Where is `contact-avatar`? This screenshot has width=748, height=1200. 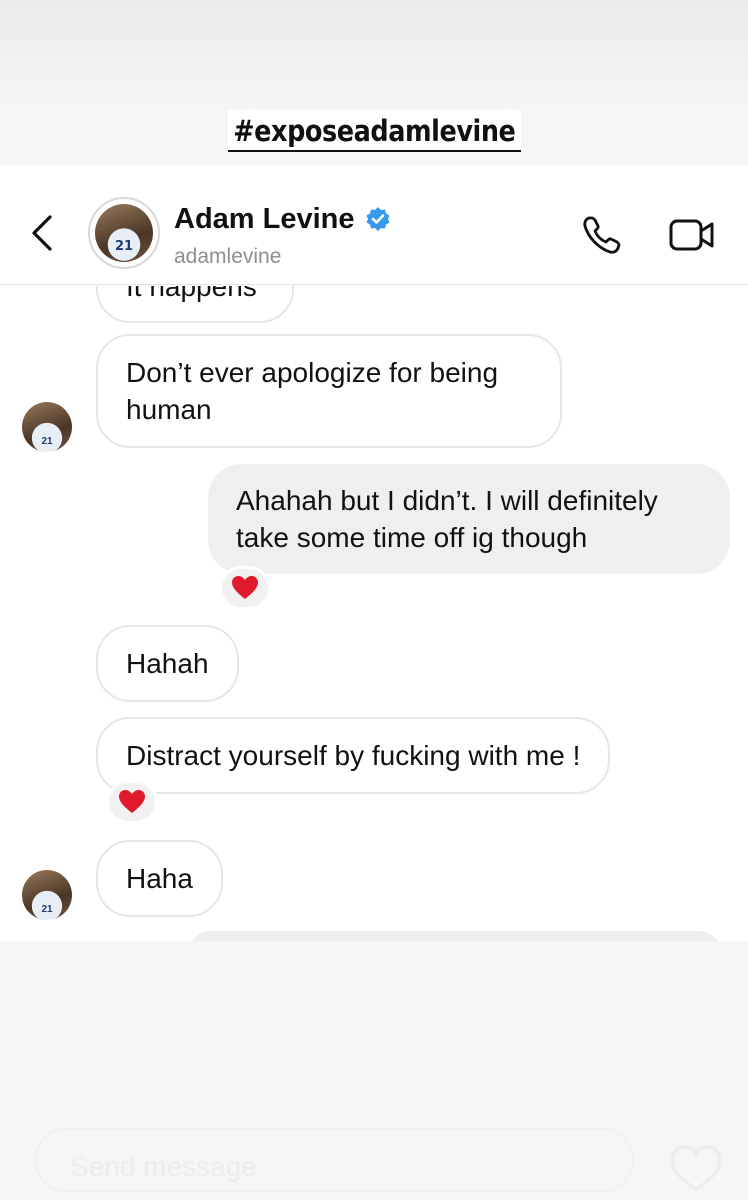 contact-avatar is located at coordinates (124, 233).